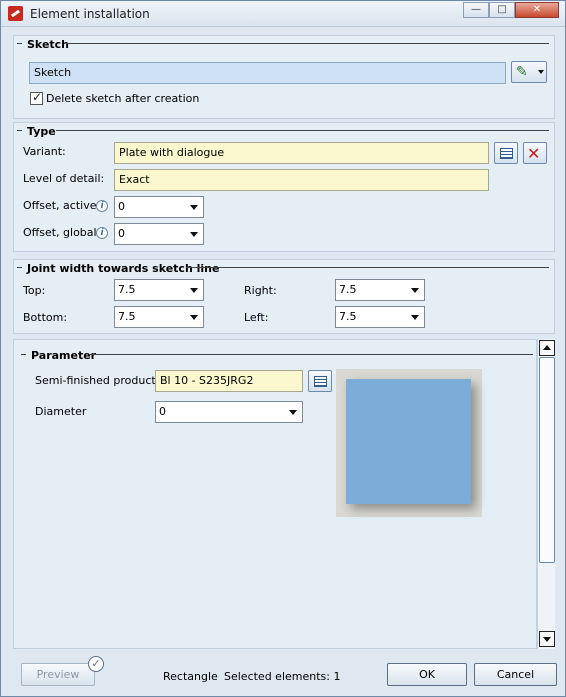 Image resolution: width=566 pixels, height=697 pixels. What do you see at coordinates (229, 381) in the screenshot?
I see `semi-finished-field: Bl 10 - S235JRG2` at bounding box center [229, 381].